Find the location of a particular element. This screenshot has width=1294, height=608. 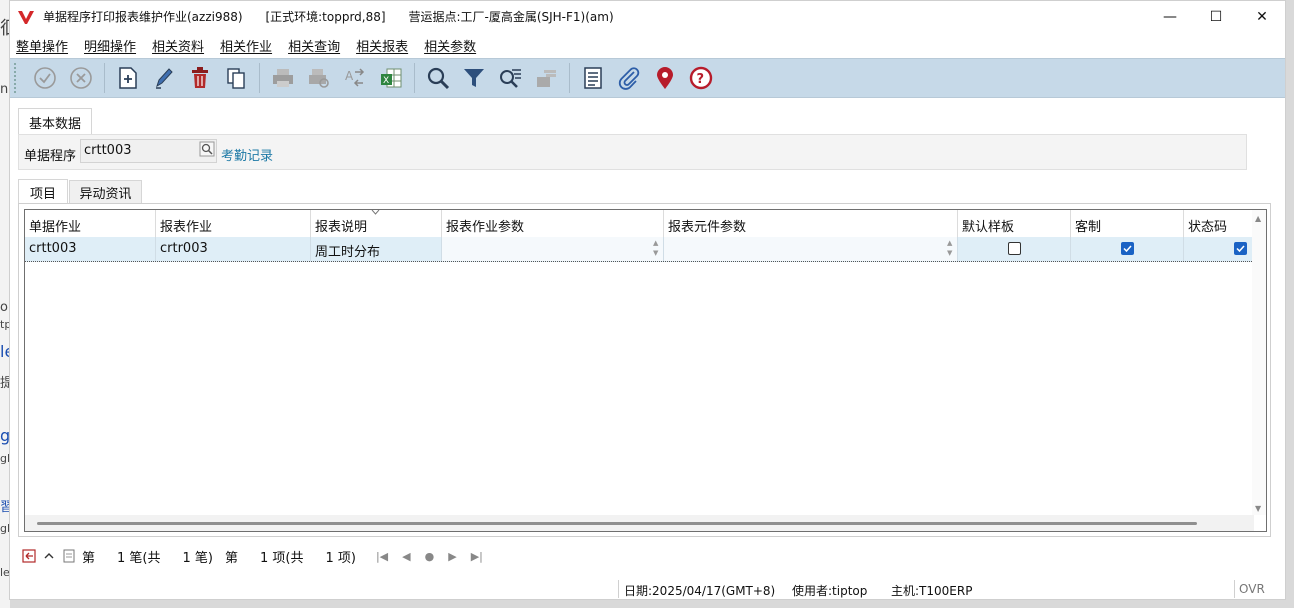

table-row: crtt003 crtr003 周工时分布 ▲ ▼ ▲ ▼ is located at coordinates (639, 249).